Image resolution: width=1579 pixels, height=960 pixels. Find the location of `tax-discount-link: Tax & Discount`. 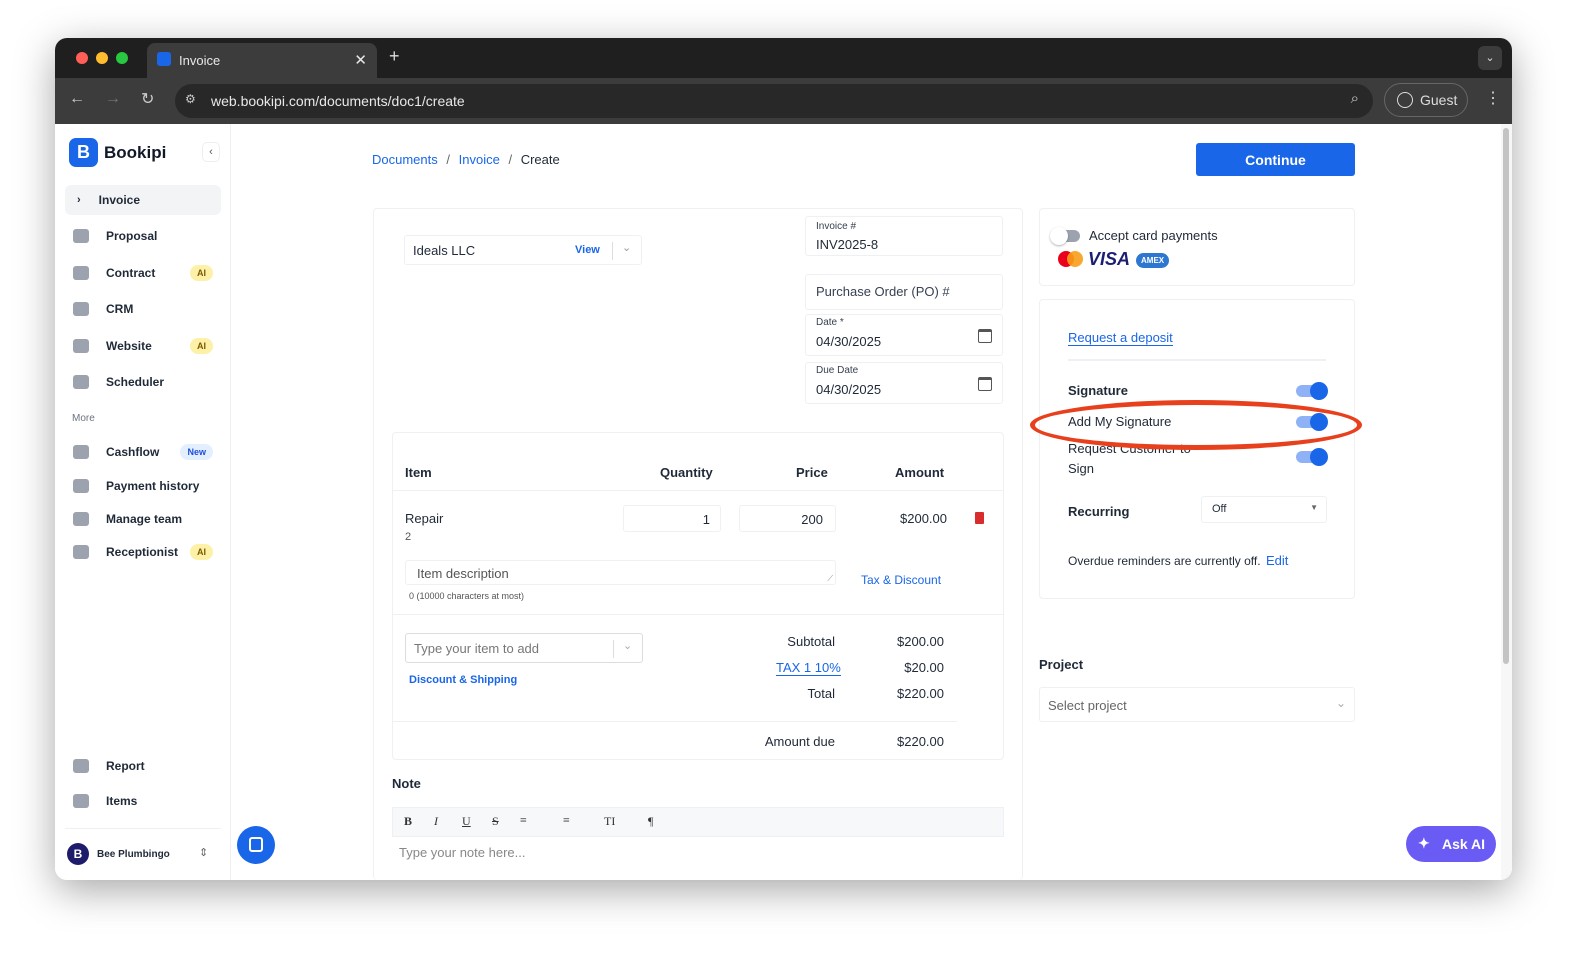

tax-discount-link: Tax & Discount is located at coordinates (901, 580).